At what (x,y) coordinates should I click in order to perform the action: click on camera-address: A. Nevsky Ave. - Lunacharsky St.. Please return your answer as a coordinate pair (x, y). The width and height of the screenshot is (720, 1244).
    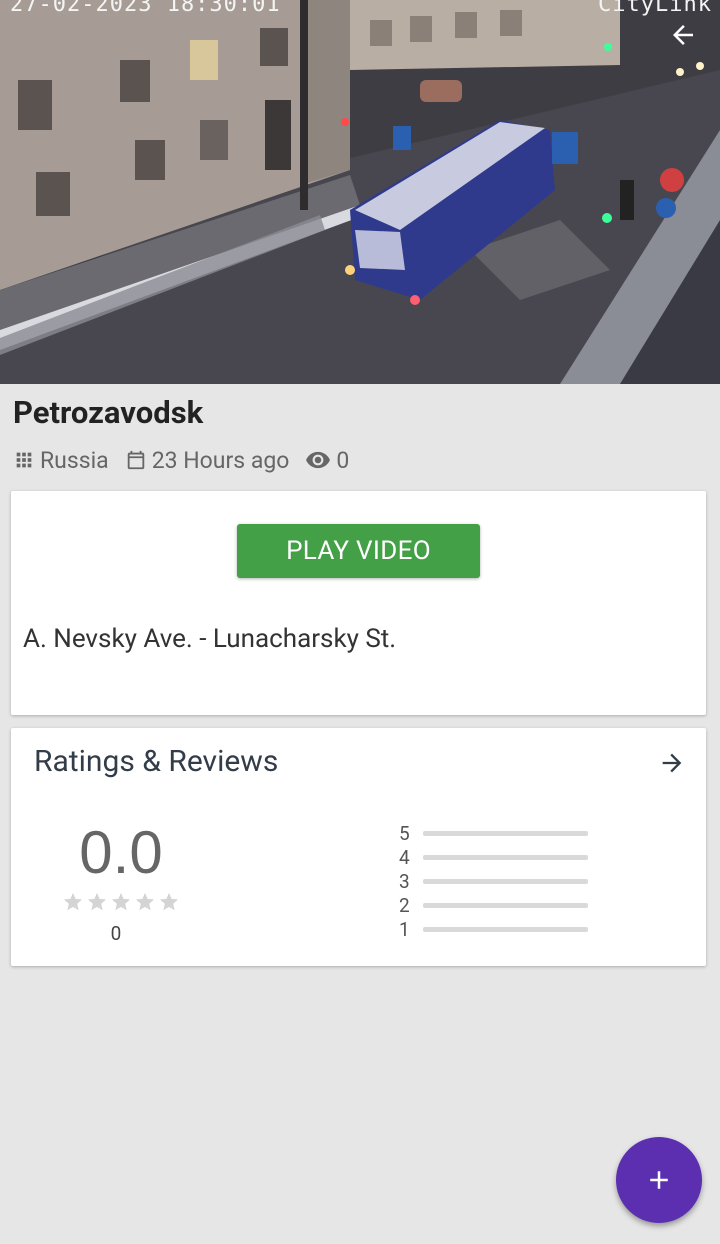
    Looking at the image, I should click on (210, 639).